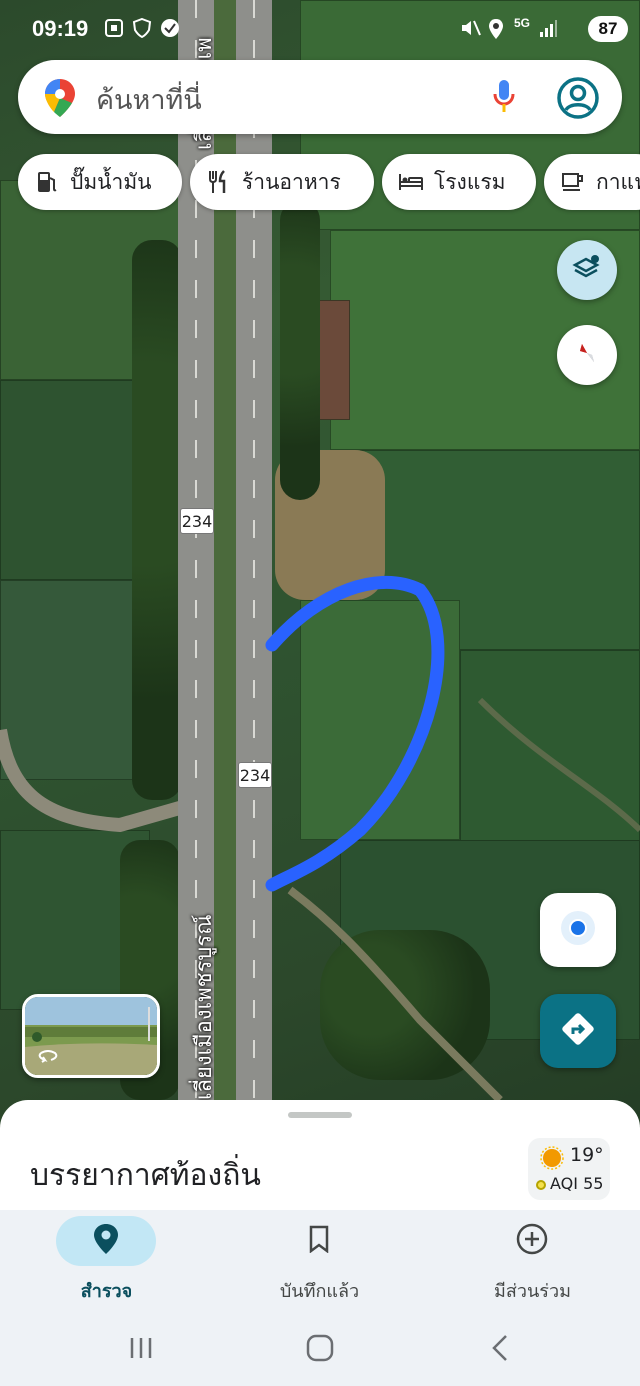 Image resolution: width=640 pixels, height=1386 pixels. Describe the element at coordinates (573, 182) in the screenshot. I see `coffee-icon` at that location.